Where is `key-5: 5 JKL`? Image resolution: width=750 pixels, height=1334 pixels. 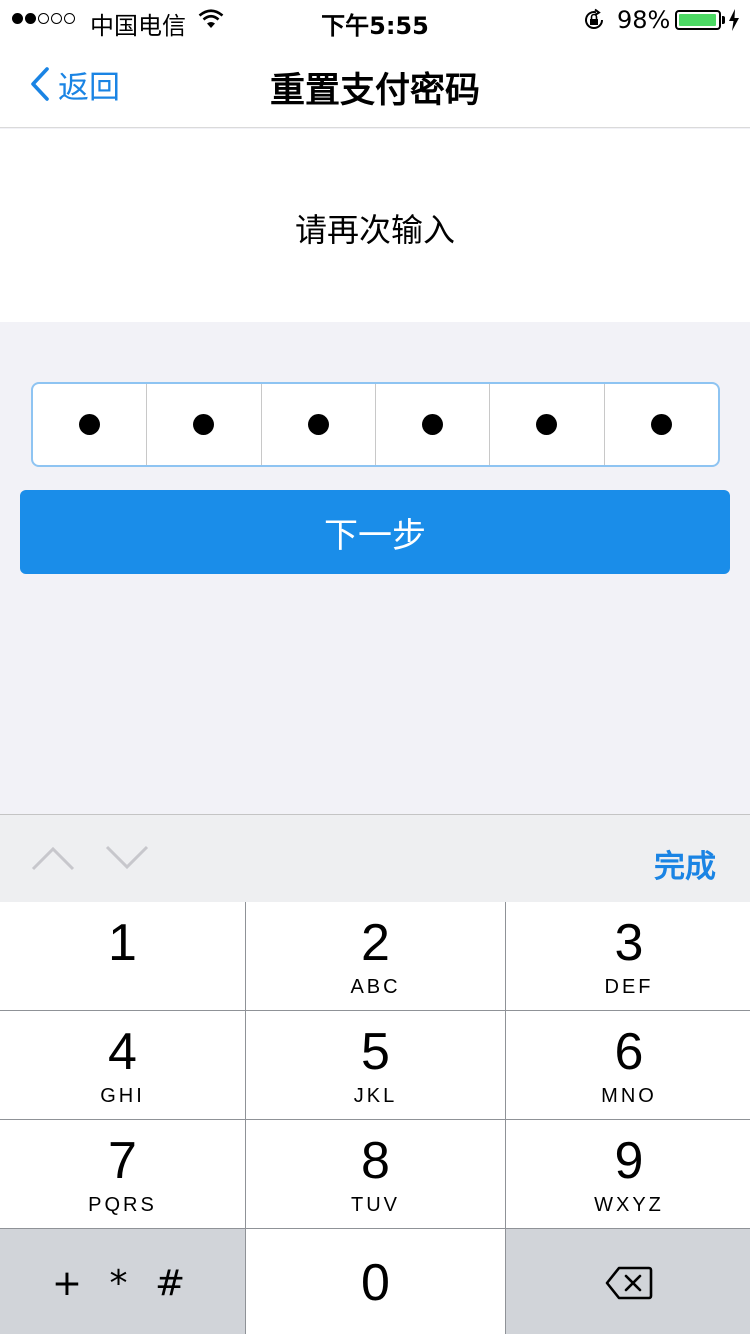
key-5: 5 JKL is located at coordinates (375, 1065).